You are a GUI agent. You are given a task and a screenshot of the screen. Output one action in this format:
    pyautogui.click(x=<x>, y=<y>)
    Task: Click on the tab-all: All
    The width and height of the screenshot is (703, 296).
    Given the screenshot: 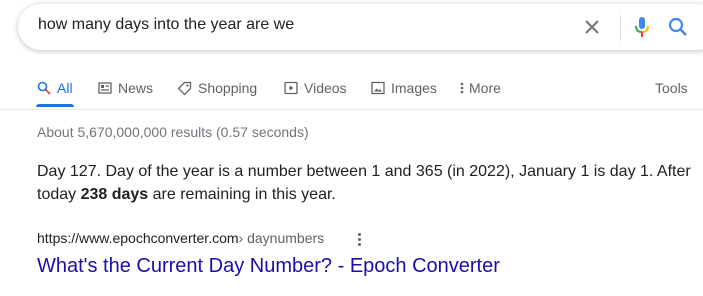 What is the action you would take?
    pyautogui.click(x=55, y=88)
    